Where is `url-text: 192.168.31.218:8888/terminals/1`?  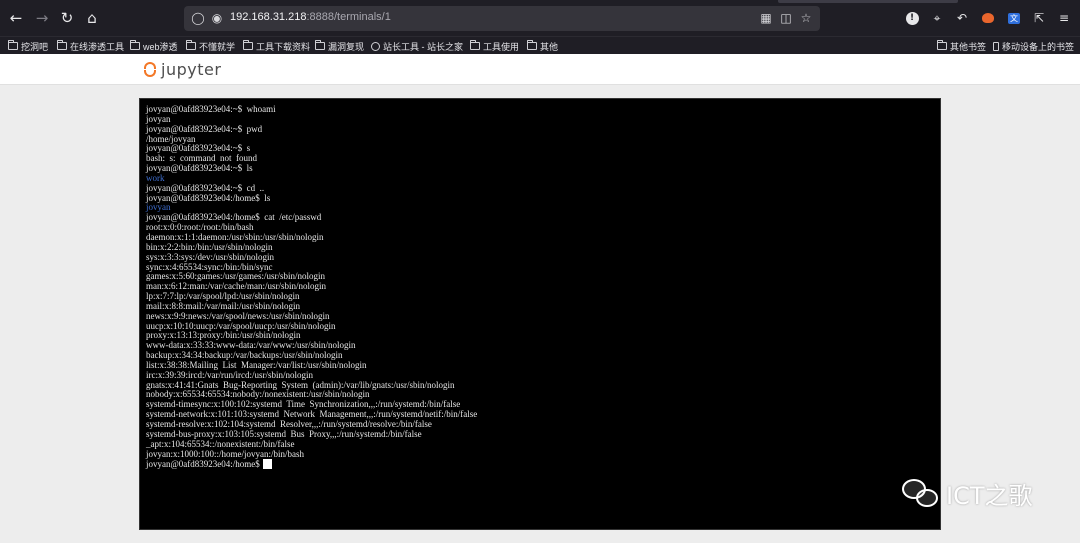 url-text: 192.168.31.218:8888/terminals/1 is located at coordinates (310, 17).